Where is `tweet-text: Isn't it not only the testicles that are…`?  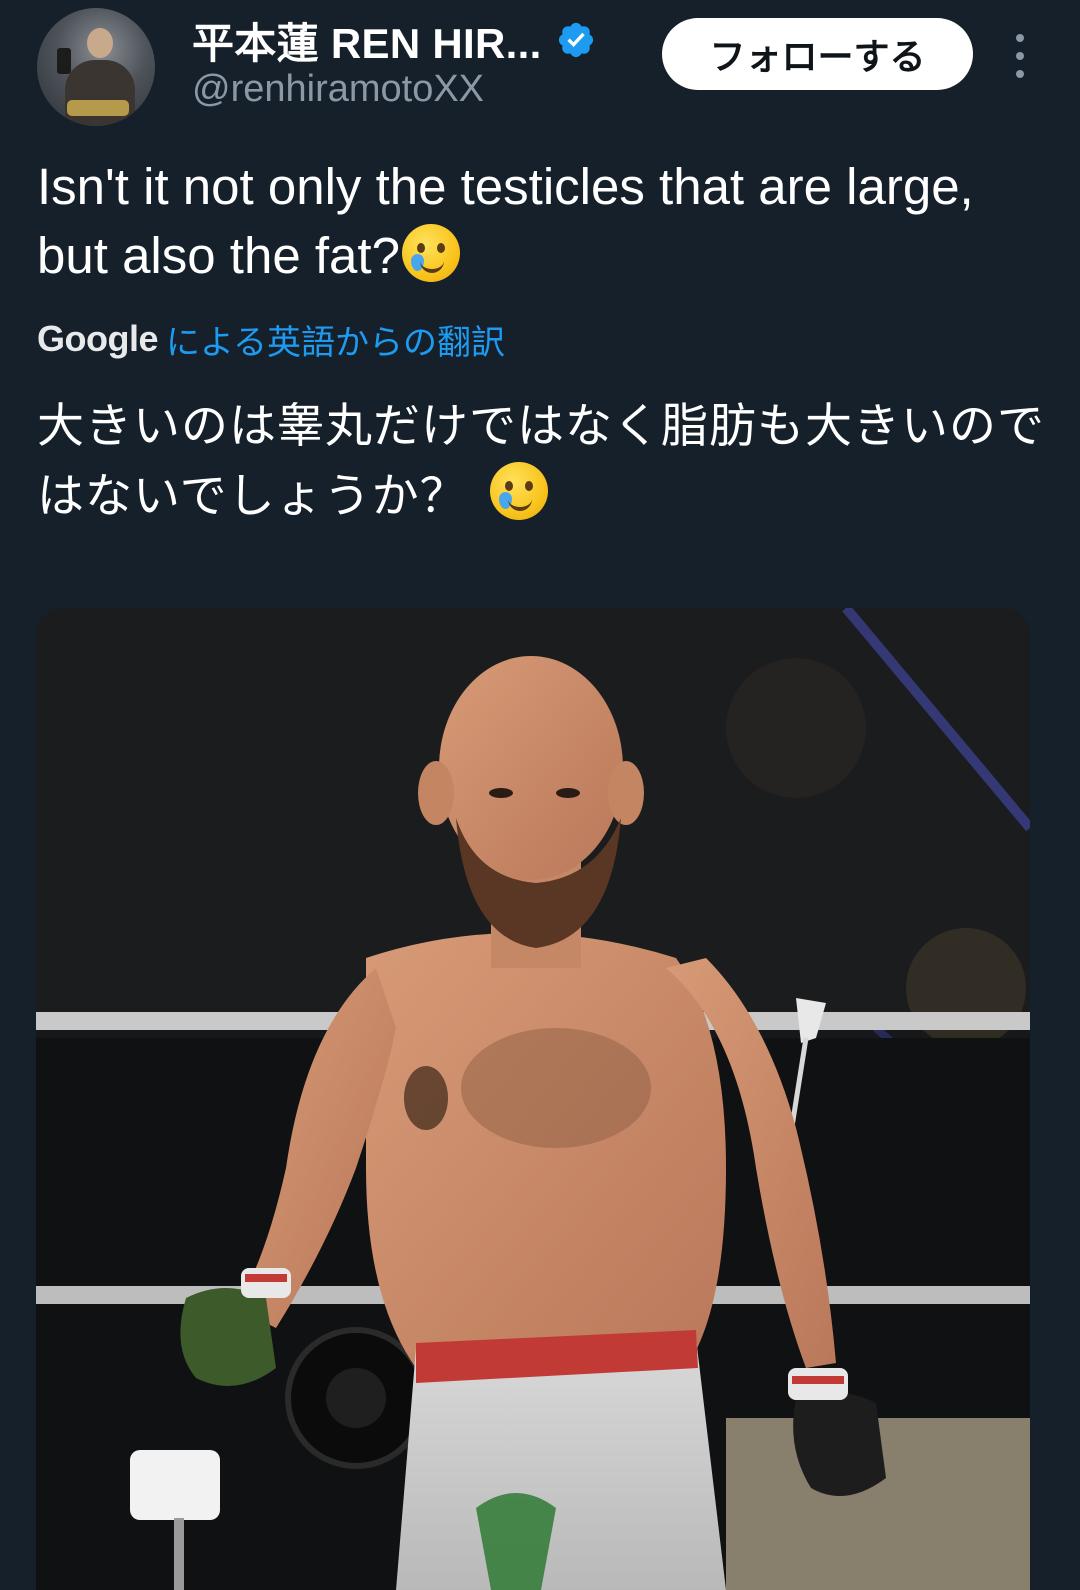
tweet-text: Isn't it not only the testicles that are… is located at coordinates (542, 221).